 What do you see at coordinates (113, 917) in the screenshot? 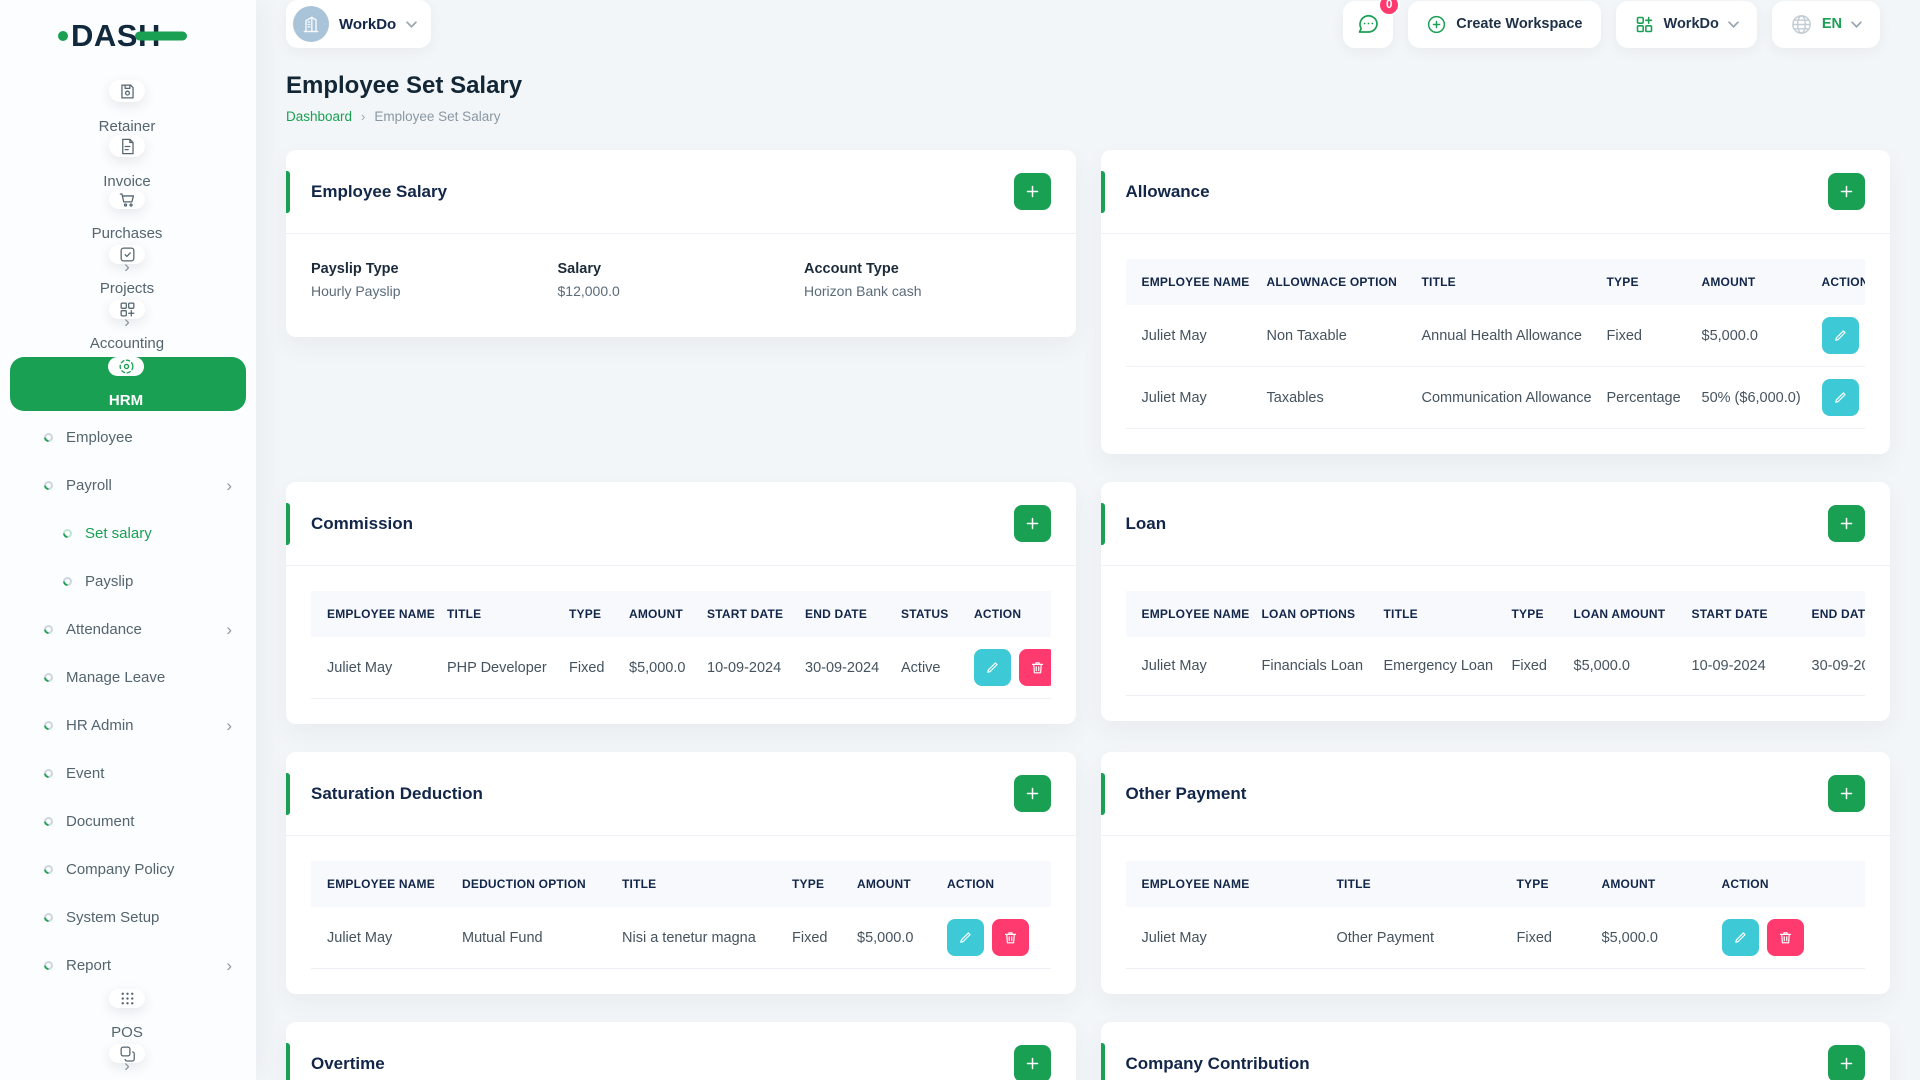
I see `sidebar-item-label: System Setup` at bounding box center [113, 917].